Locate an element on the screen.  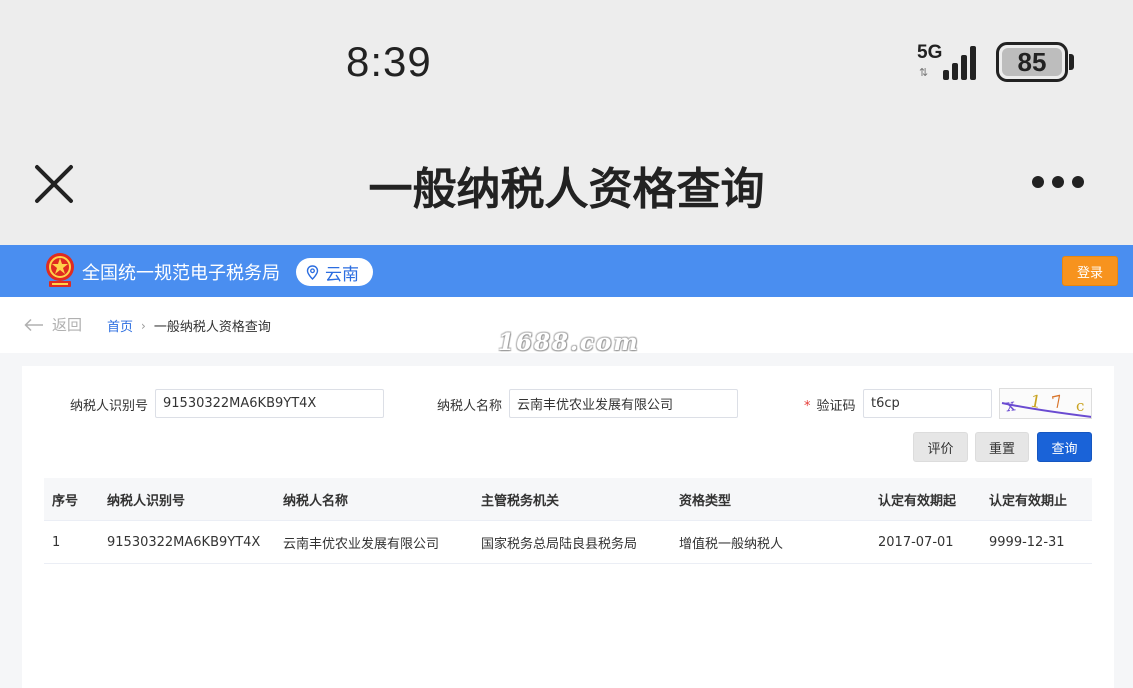
data-arrows-icon: ⇅ is located at coordinates (924, 72).